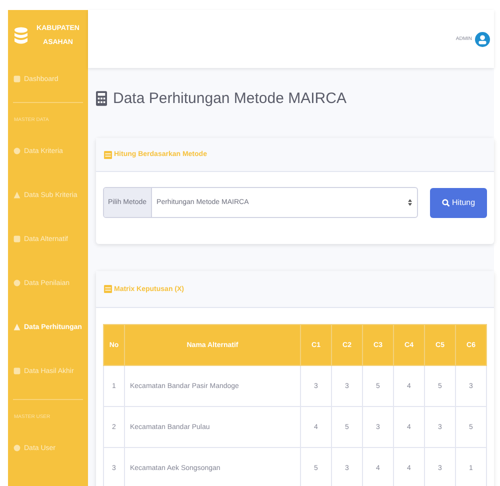 The width and height of the screenshot is (500, 486). I want to click on search-icon, so click(446, 202).